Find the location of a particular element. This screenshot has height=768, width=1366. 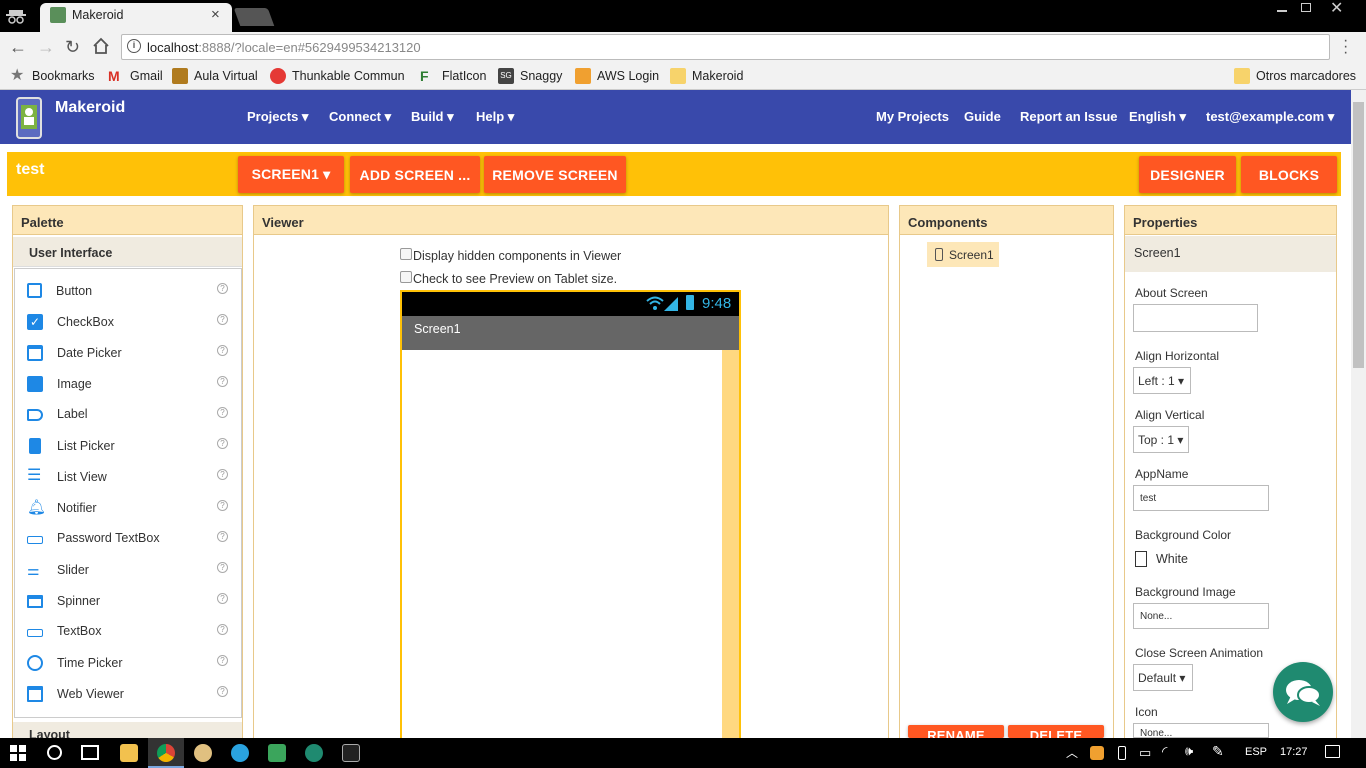

app-globe-icon is located at coordinates (314, 753).